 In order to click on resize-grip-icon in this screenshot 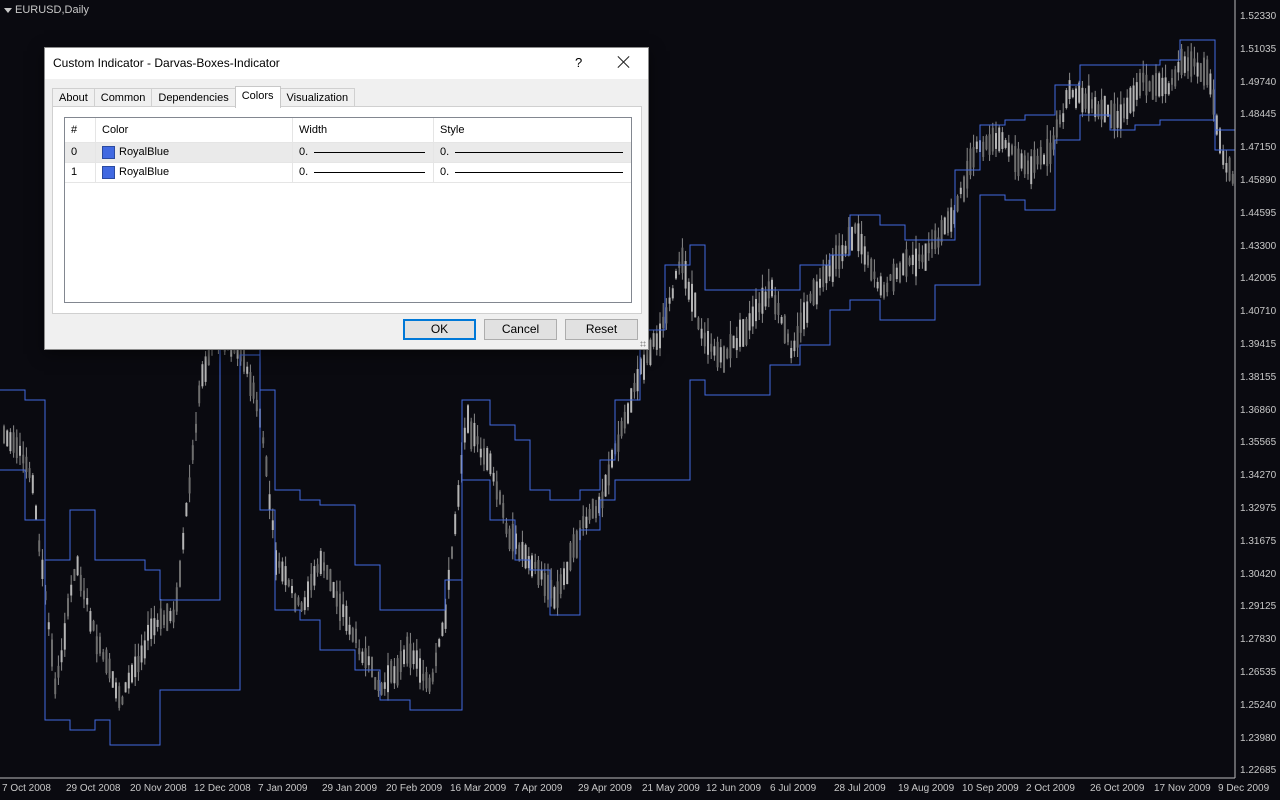, I will do `click(643, 344)`.